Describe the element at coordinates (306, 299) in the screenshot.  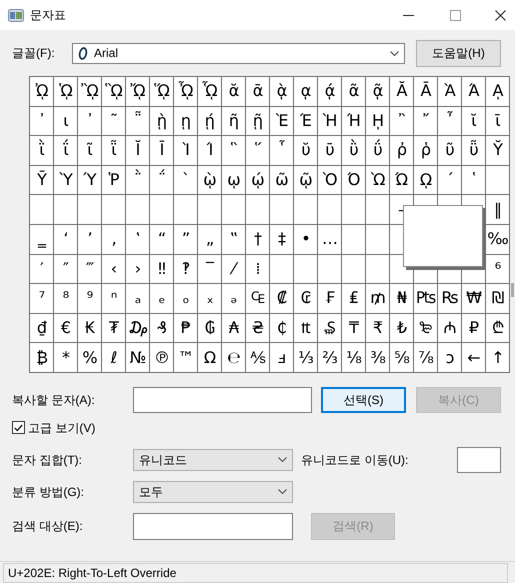
I see `character-cell: ₢` at that location.